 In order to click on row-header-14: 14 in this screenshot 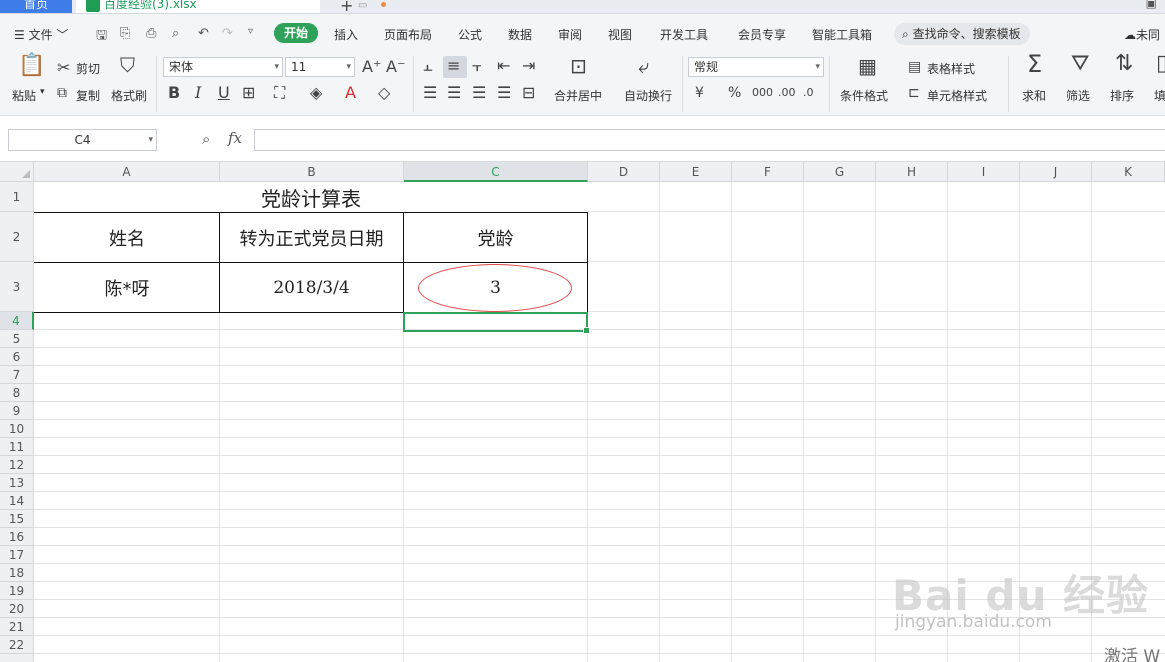, I will do `click(17, 501)`.